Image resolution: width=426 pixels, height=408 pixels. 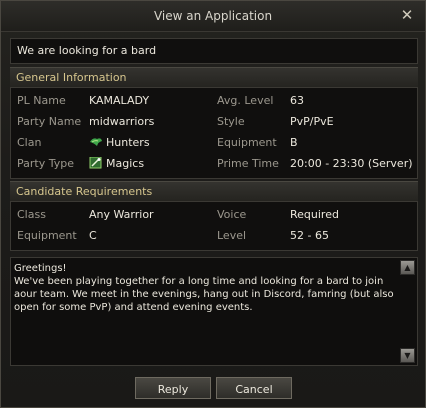 I want to click on pl-name-value: KAMALADY, so click(x=119, y=100).